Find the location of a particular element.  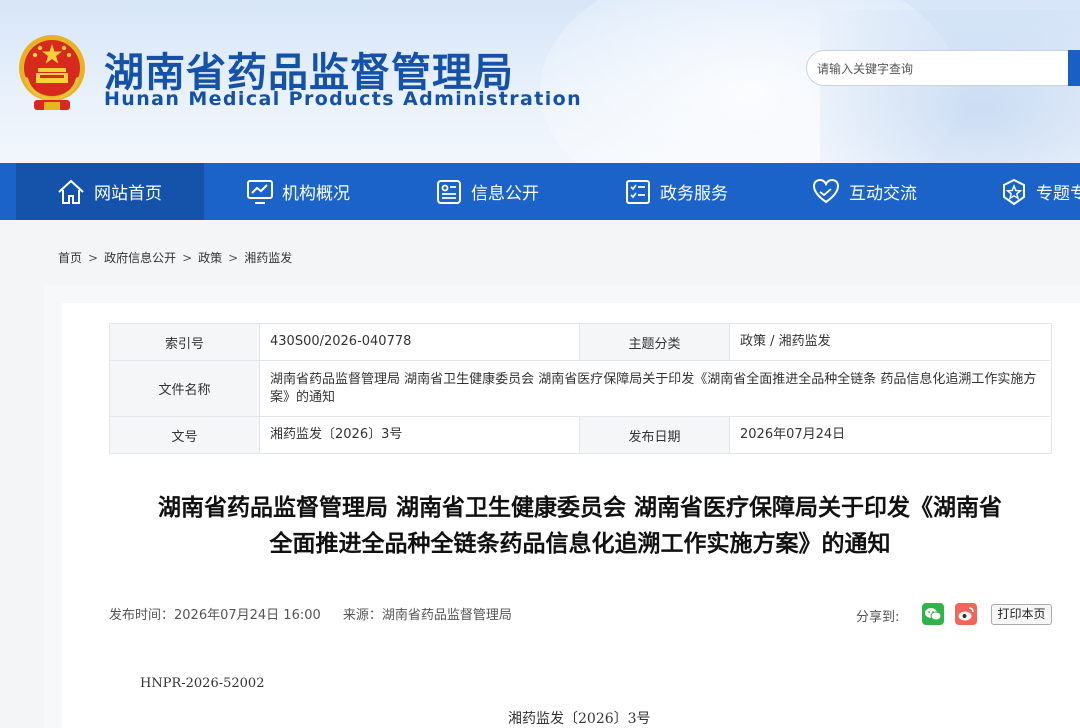

breadcrumb-home: 首页 is located at coordinates (70, 258).